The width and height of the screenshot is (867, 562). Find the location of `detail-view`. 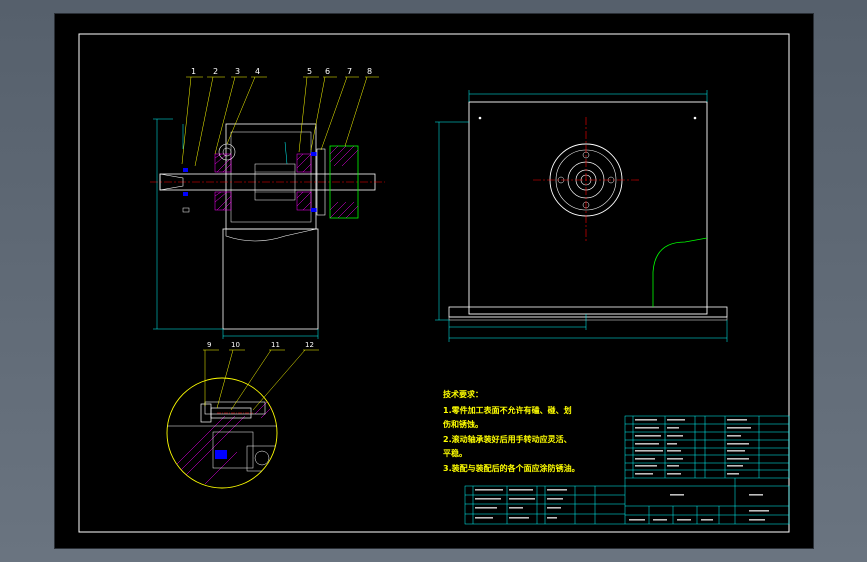

detail-view is located at coordinates (222, 433).